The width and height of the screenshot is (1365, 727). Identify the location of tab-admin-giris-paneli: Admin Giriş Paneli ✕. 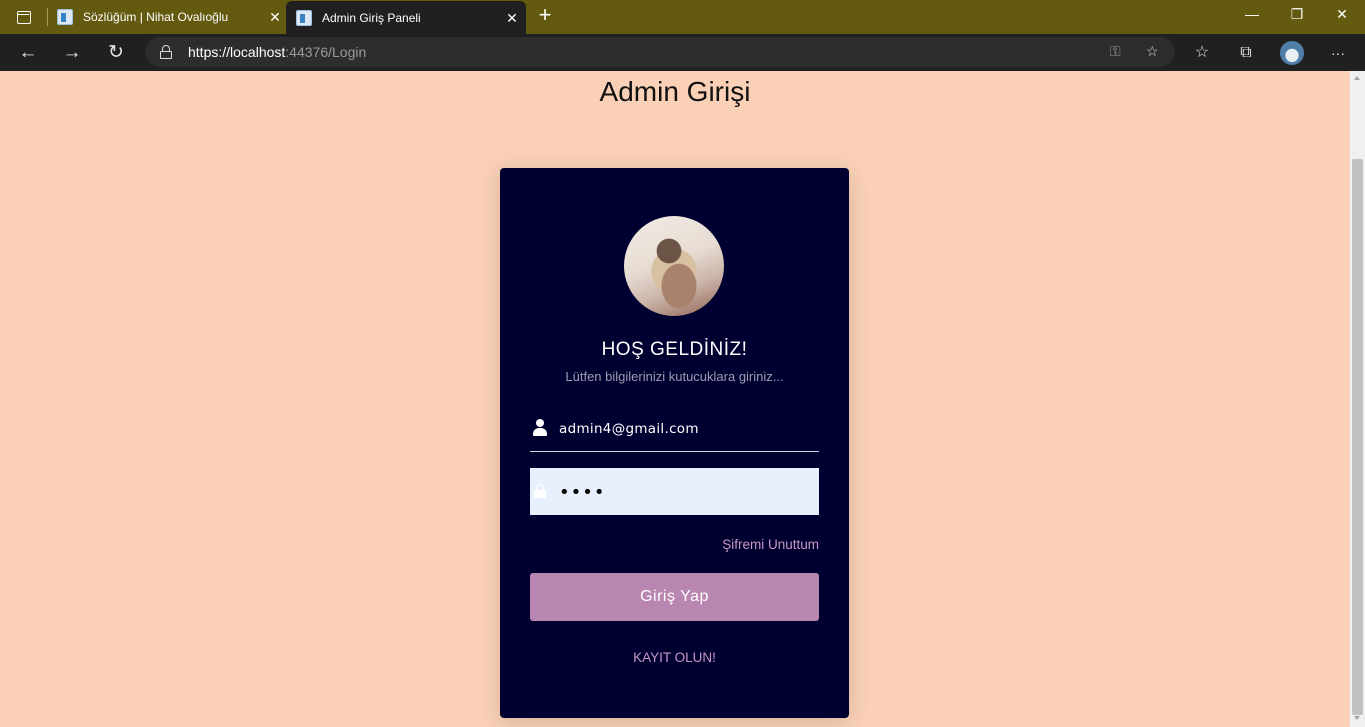
(406, 17).